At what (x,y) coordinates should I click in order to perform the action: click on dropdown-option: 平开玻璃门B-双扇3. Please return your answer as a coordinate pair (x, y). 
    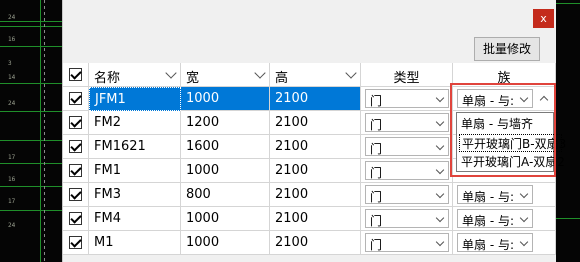
    Looking at the image, I should click on (512, 143).